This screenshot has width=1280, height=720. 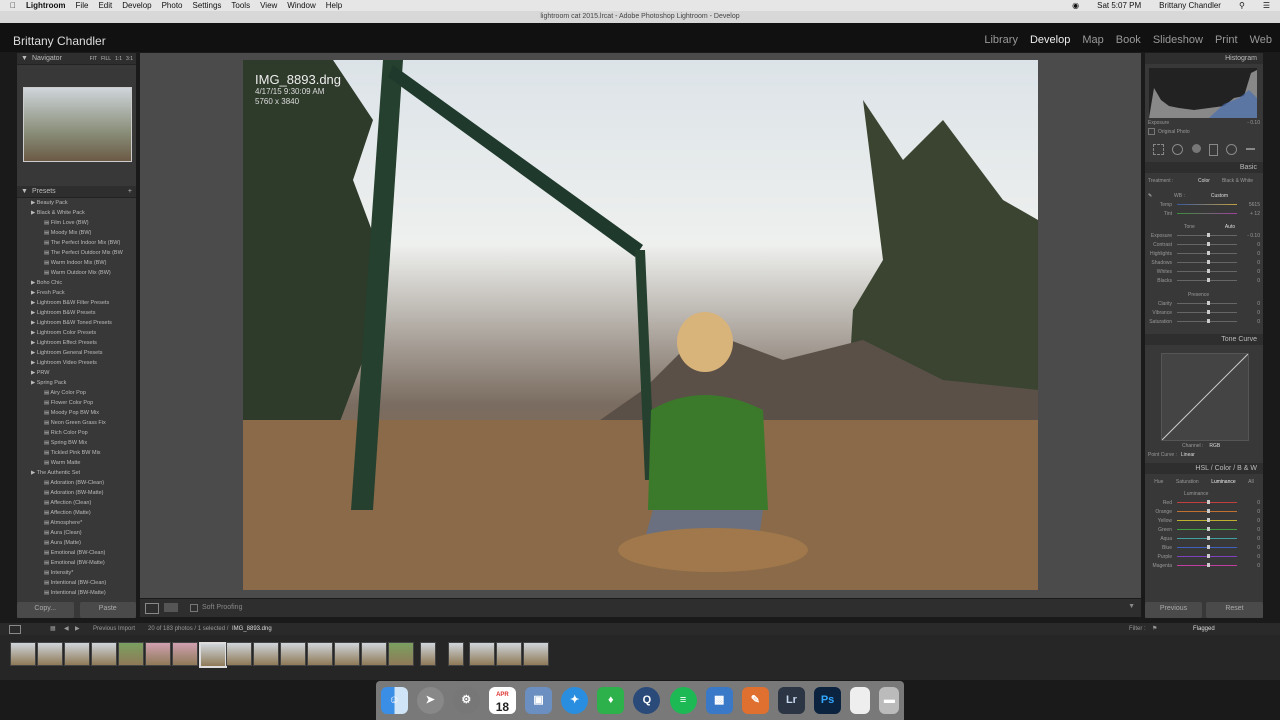 I want to click on preset-item: ▤ Rich Color Pop, so click(x=76, y=433).